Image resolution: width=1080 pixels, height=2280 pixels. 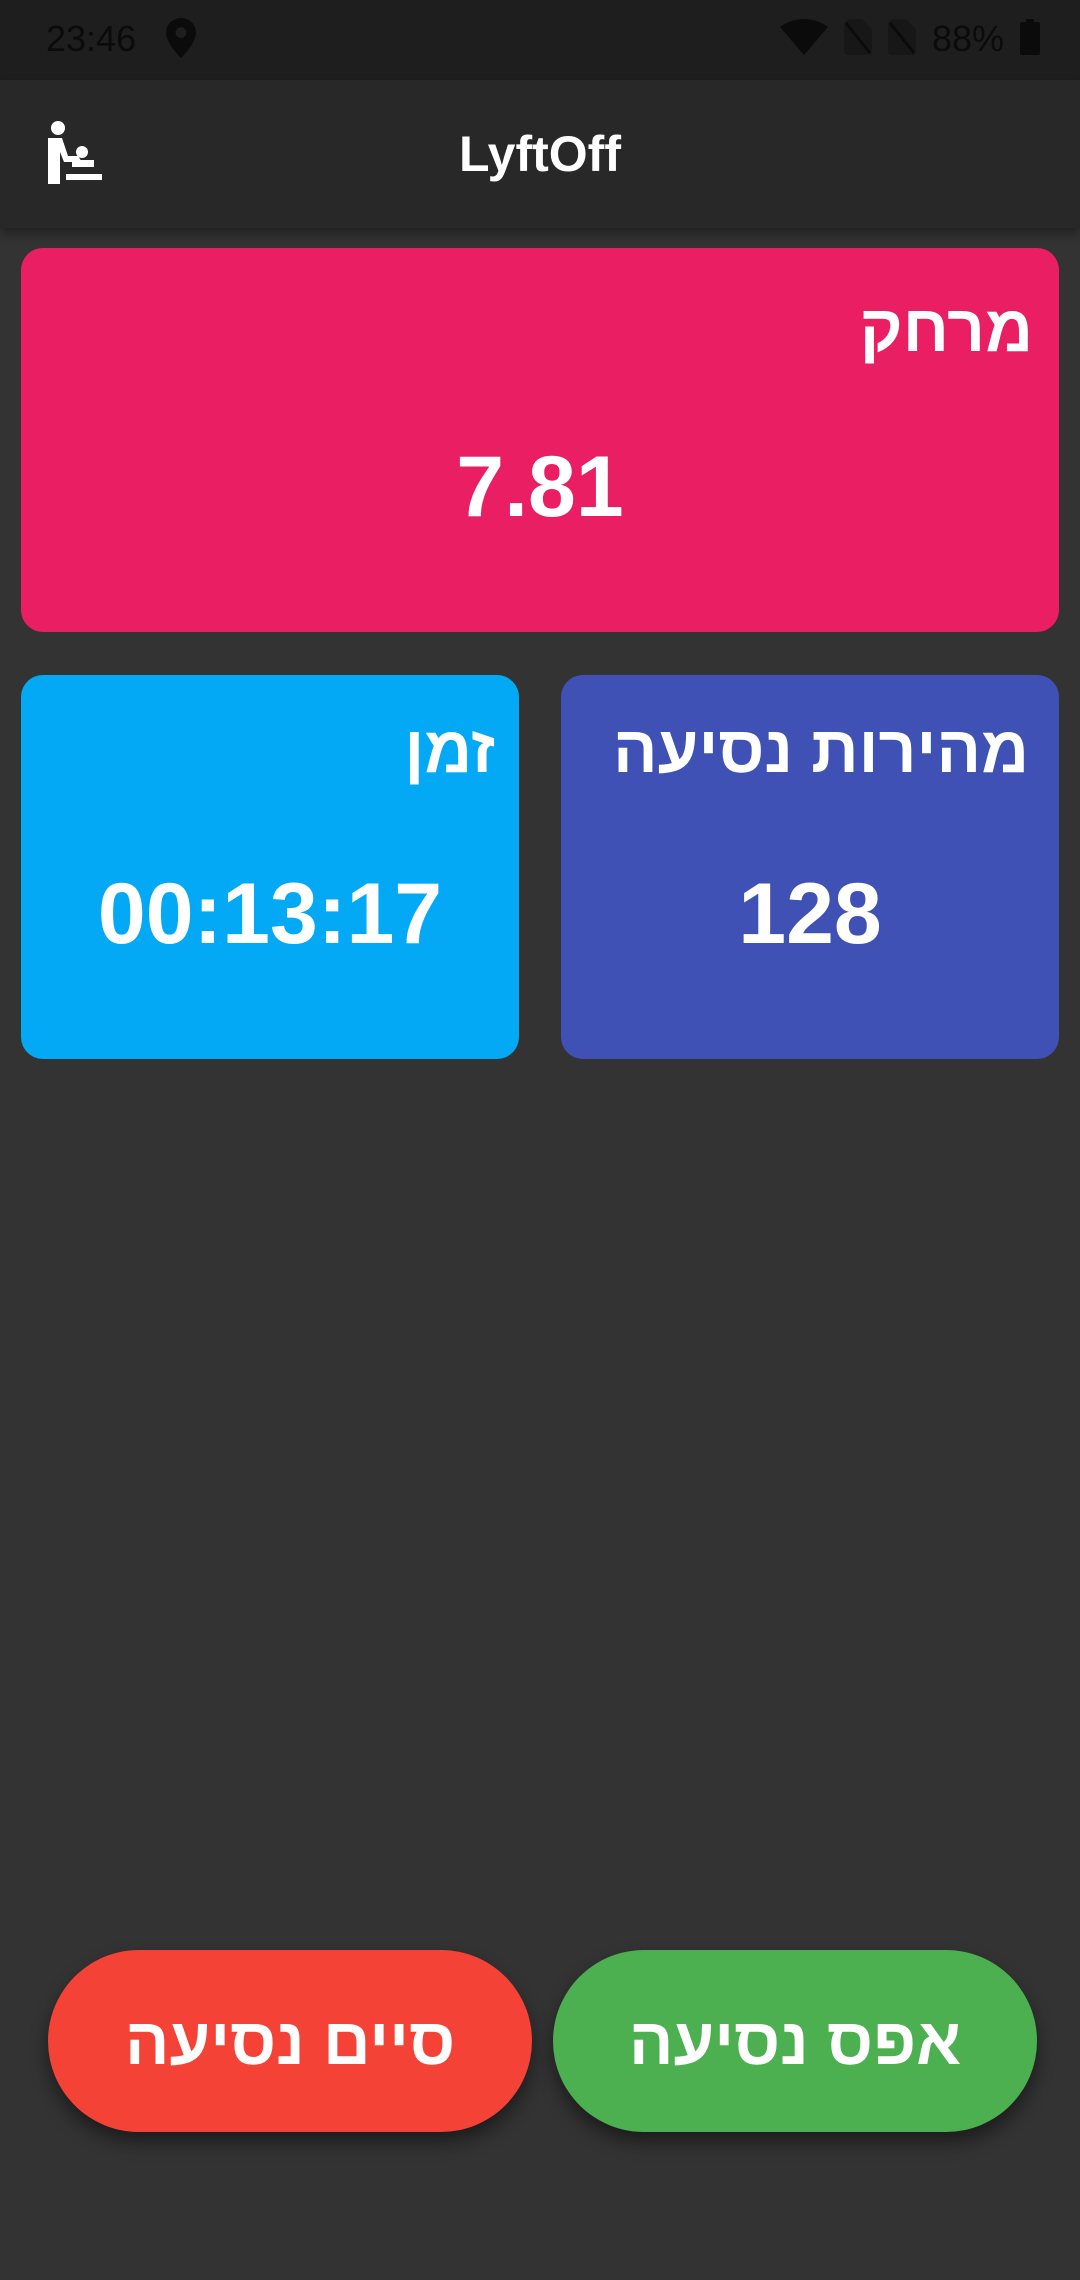 I want to click on speed-card: מהירות נסיעה 128, so click(x=810, y=867).